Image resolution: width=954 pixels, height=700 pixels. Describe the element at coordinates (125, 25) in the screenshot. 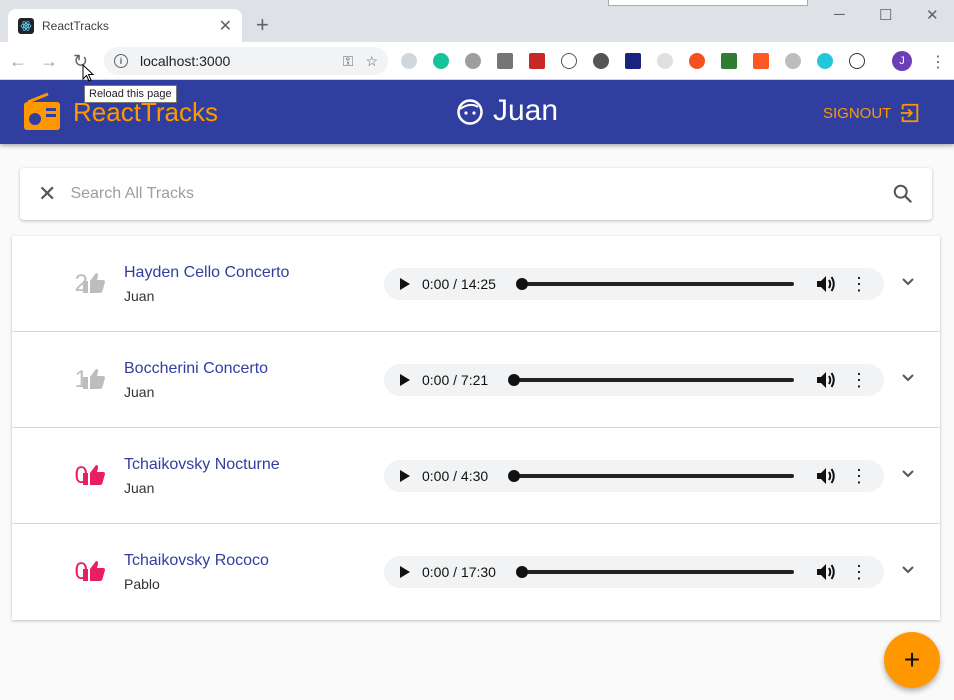

I see `browser-tab: ReactTracks ✕` at that location.